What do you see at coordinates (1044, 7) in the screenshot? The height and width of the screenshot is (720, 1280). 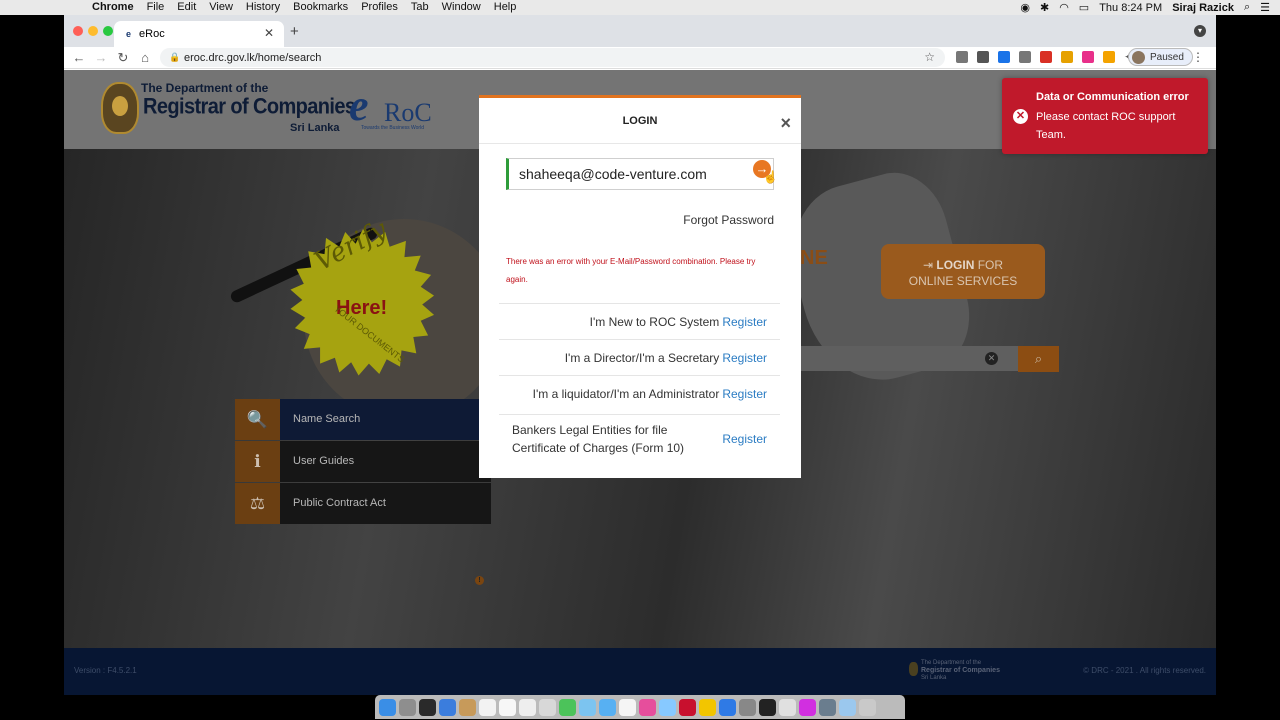 I see `bluetooth-icon: ✱` at bounding box center [1044, 7].